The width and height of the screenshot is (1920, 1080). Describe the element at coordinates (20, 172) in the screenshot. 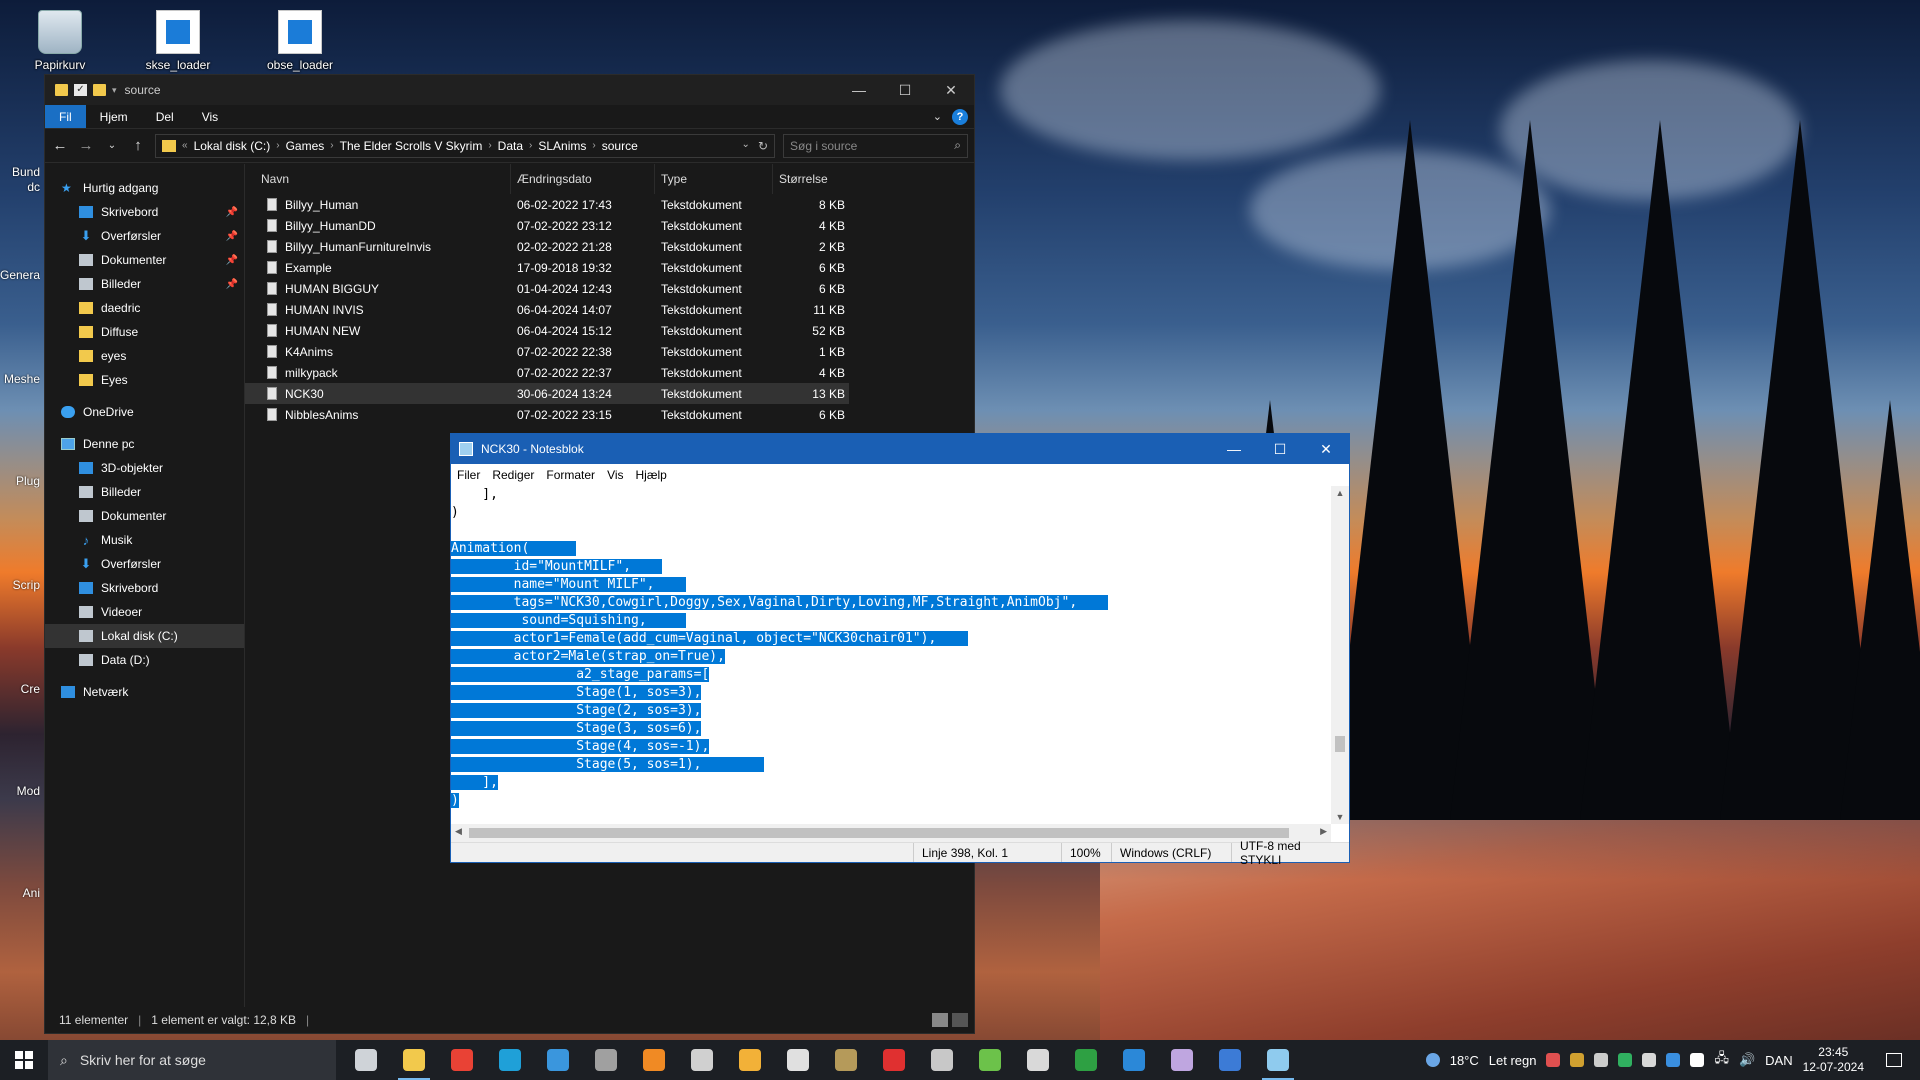

I see `desktop-icon-fragment: Bund` at that location.